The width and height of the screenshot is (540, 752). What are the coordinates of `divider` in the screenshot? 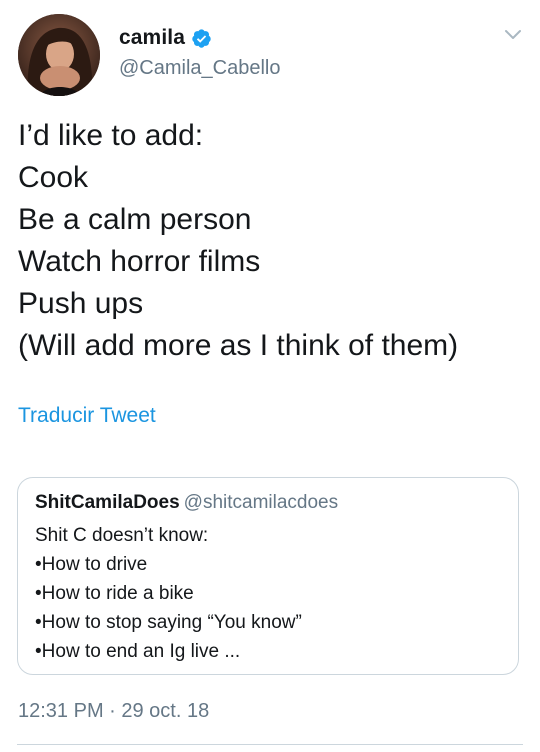 It's located at (270, 744).